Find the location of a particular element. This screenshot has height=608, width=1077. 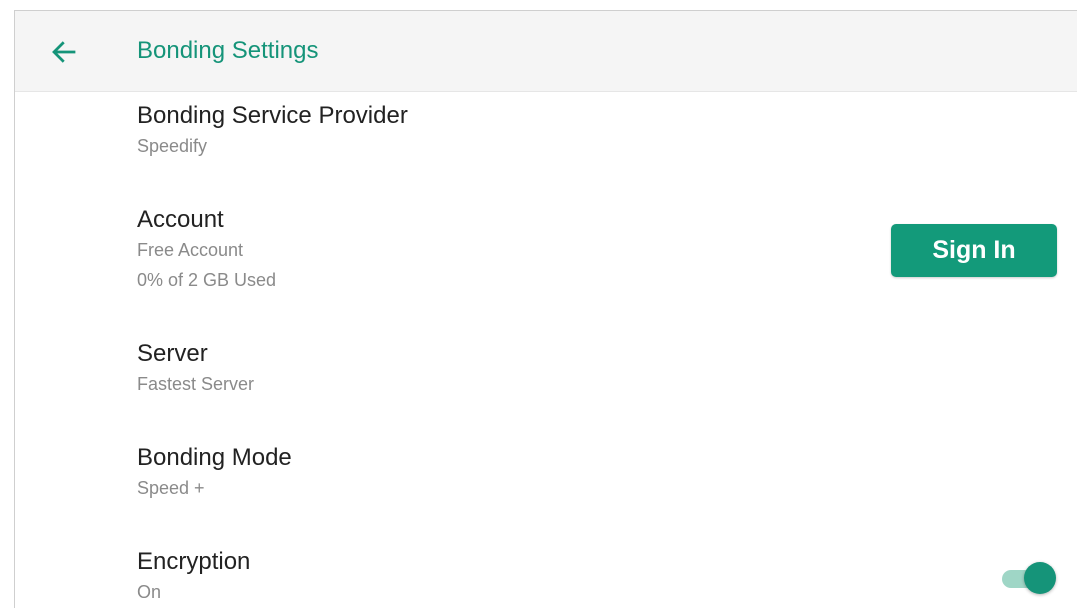

page-title: Bonding Settings is located at coordinates (228, 50).